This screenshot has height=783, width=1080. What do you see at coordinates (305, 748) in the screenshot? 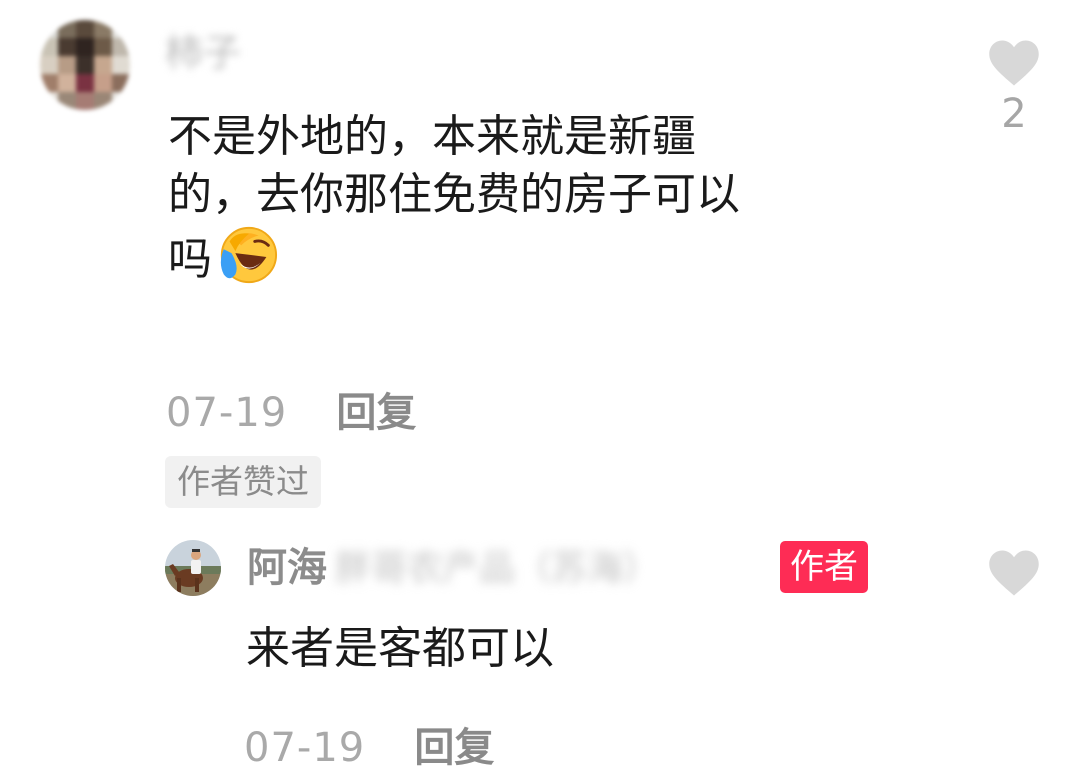
I see `reply-date: 07-19` at bounding box center [305, 748].